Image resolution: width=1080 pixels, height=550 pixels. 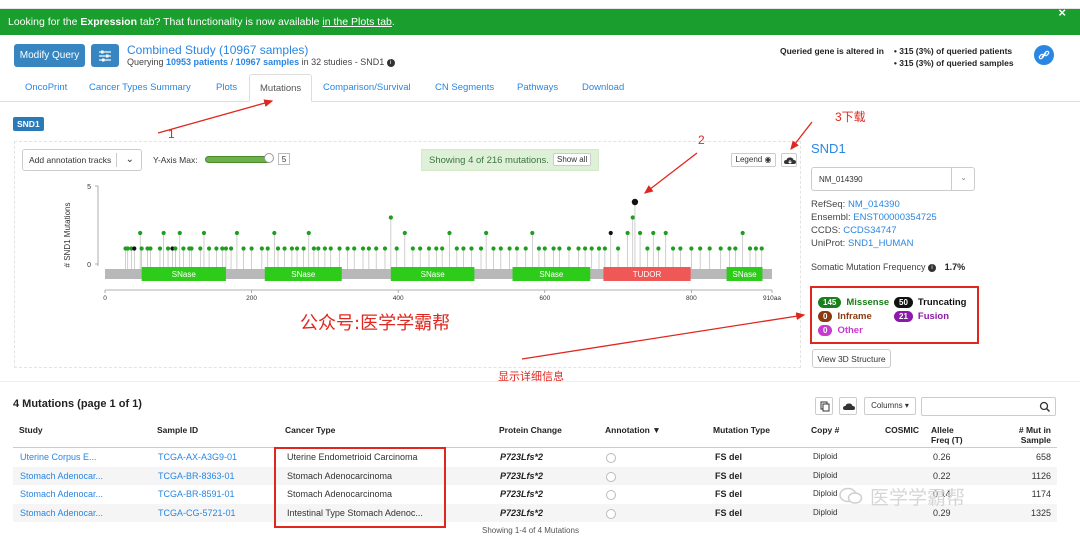 I want to click on info-icon: i, so click(x=390, y=62).